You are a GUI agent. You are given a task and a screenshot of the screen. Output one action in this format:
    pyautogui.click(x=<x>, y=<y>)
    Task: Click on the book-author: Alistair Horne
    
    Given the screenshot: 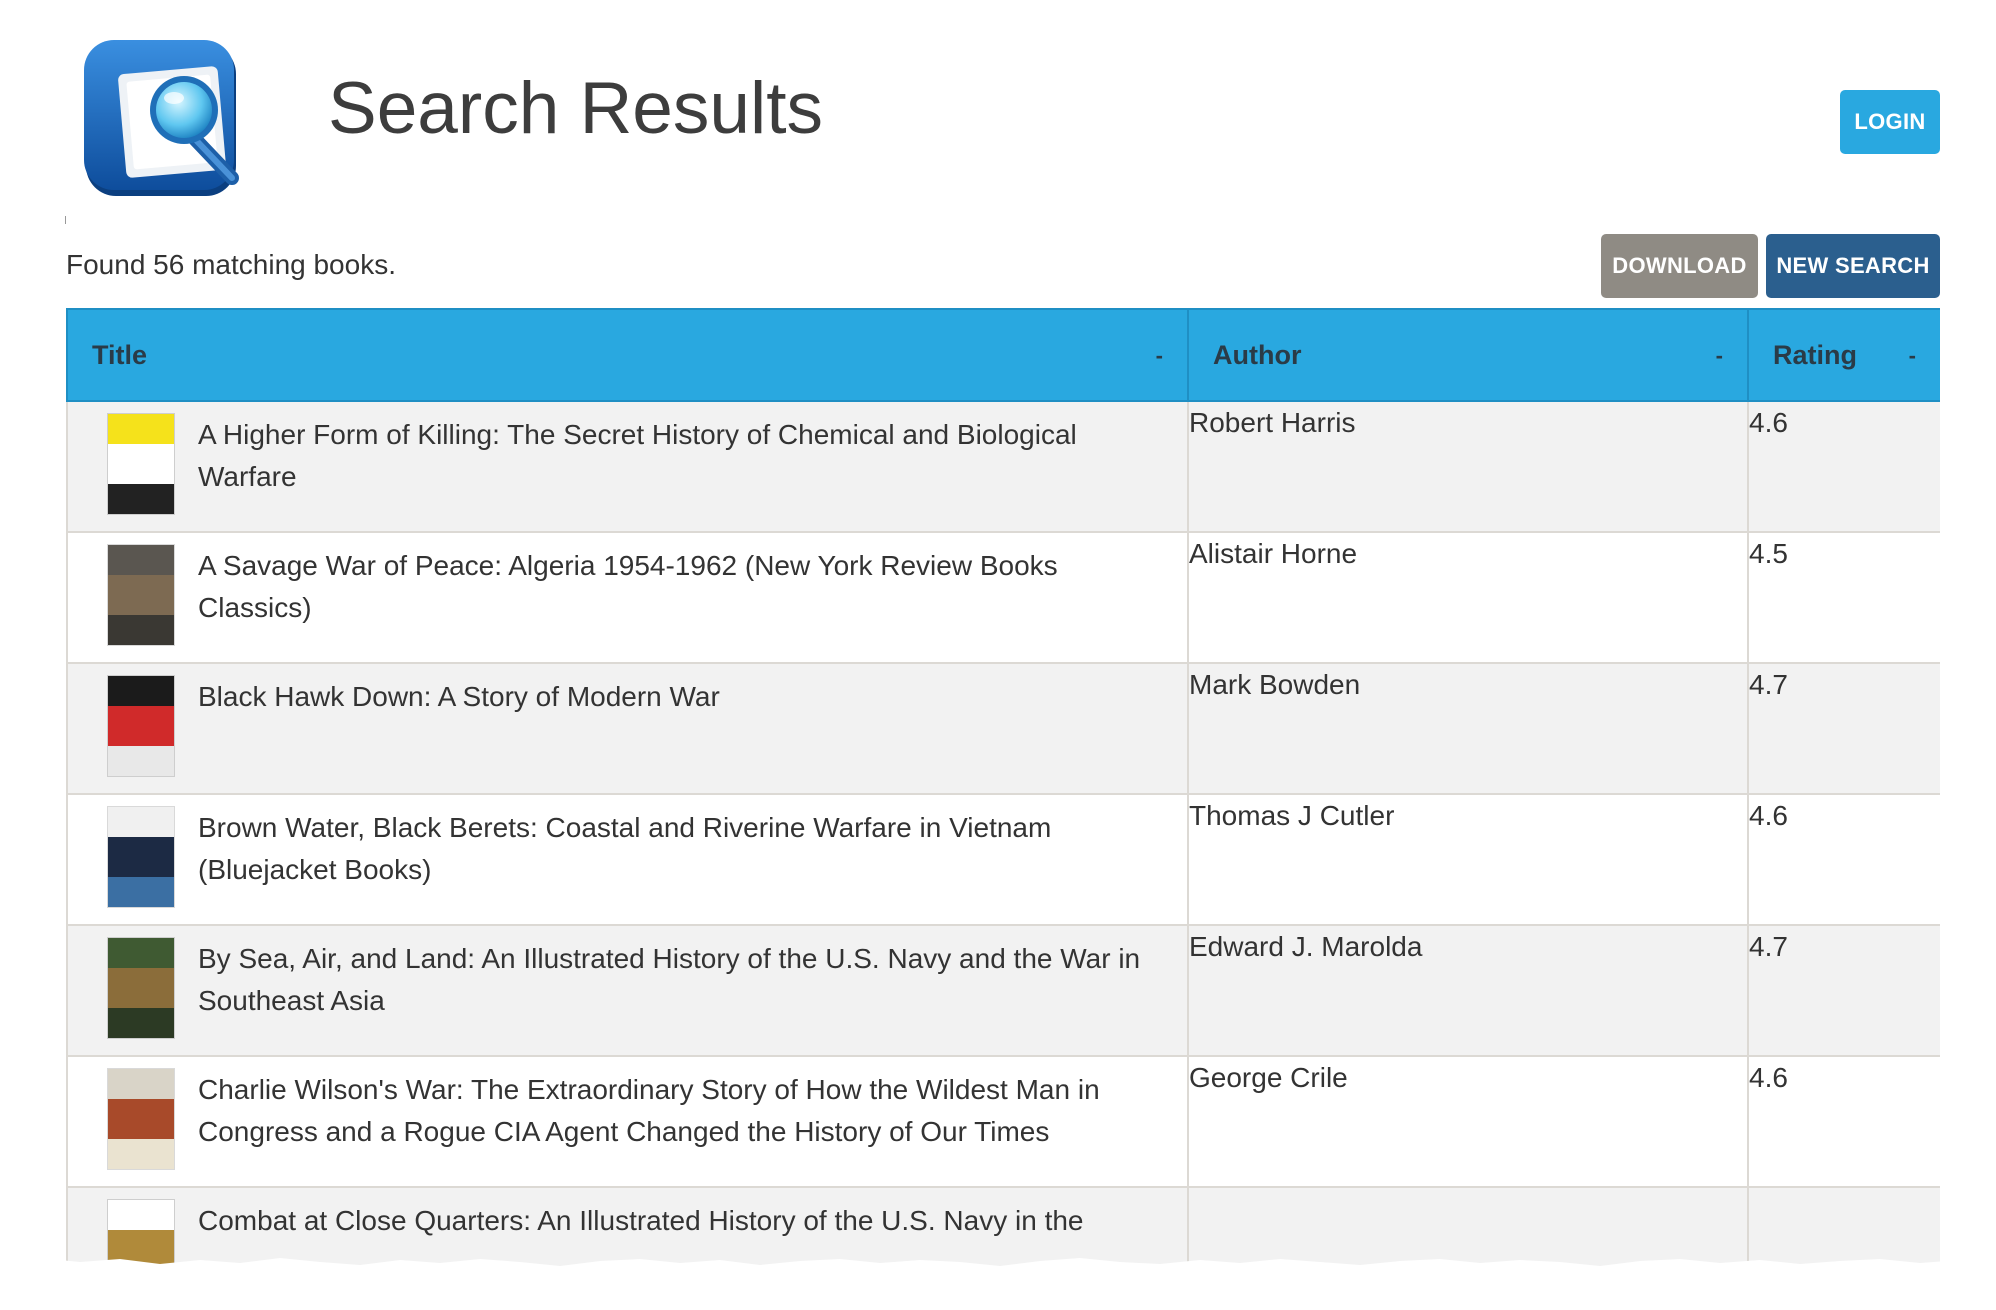 What is the action you would take?
    pyautogui.click(x=1468, y=597)
    